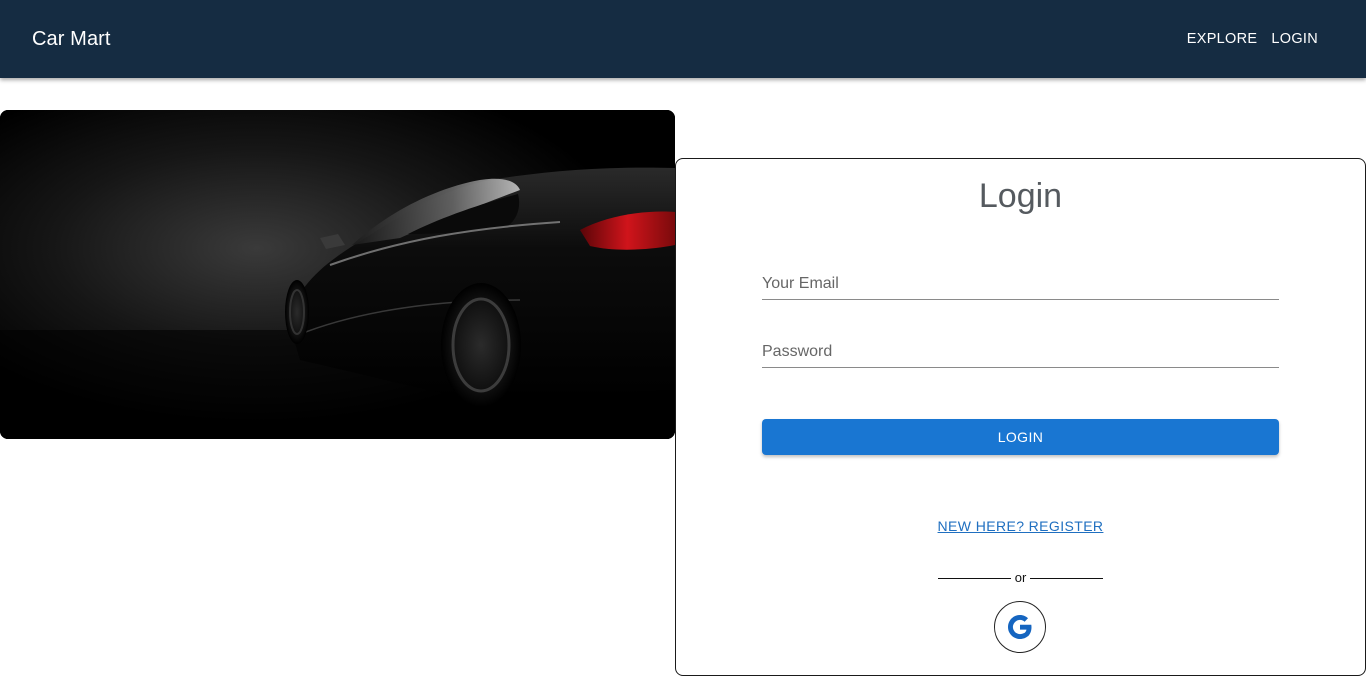 This screenshot has height=676, width=1366. Describe the element at coordinates (71, 39) in the screenshot. I see `brand-title: Car Mart` at that location.